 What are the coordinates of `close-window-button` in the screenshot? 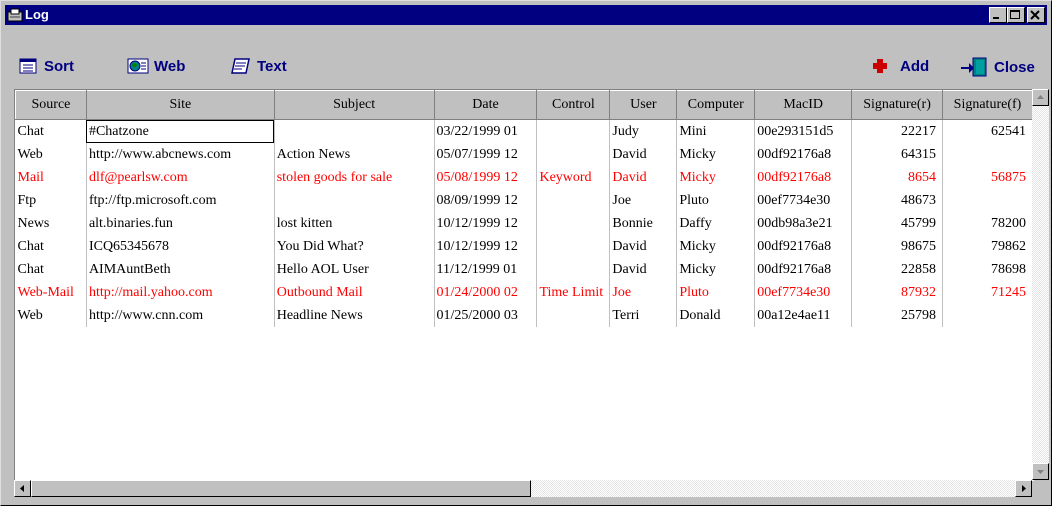 It's located at (1036, 15).